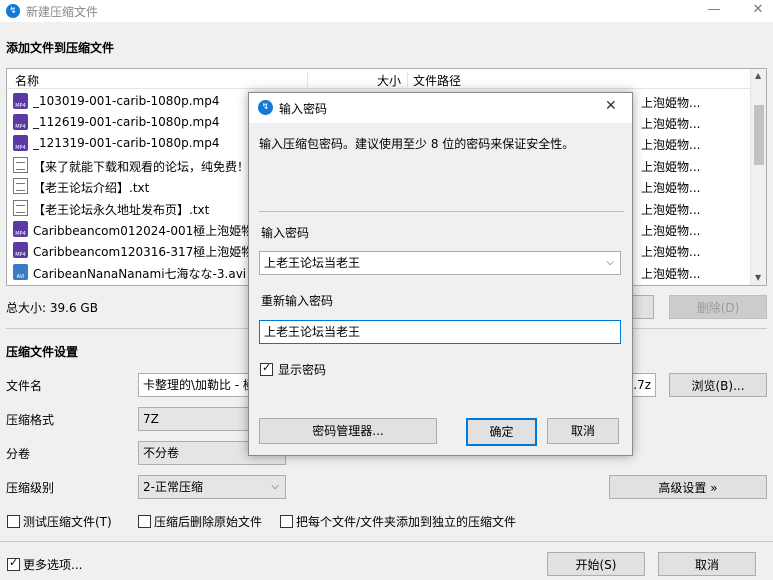  Describe the element at coordinates (13, 521) in the screenshot. I see `test-archive-checkbox` at that location.